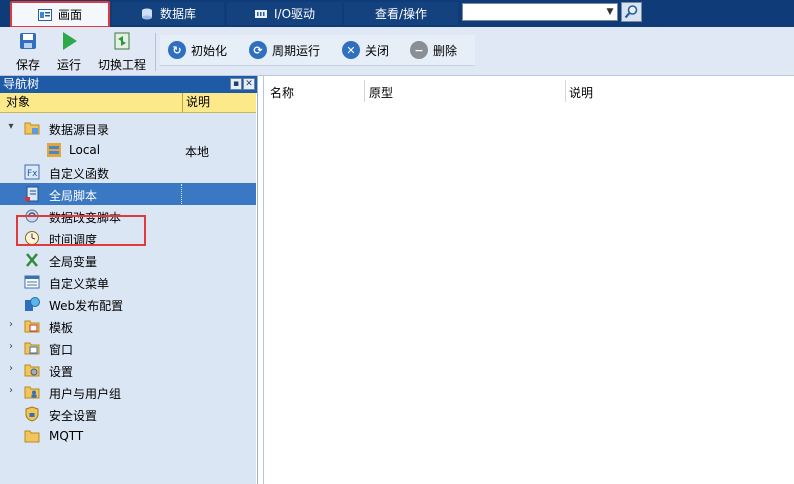 The height and width of the screenshot is (484, 794). I want to click on toolbar: 保存 运行 切换工程 ↻ 初始化 ⟳ 周期运行 ✕ 关闭 − 删除, so click(397, 51).